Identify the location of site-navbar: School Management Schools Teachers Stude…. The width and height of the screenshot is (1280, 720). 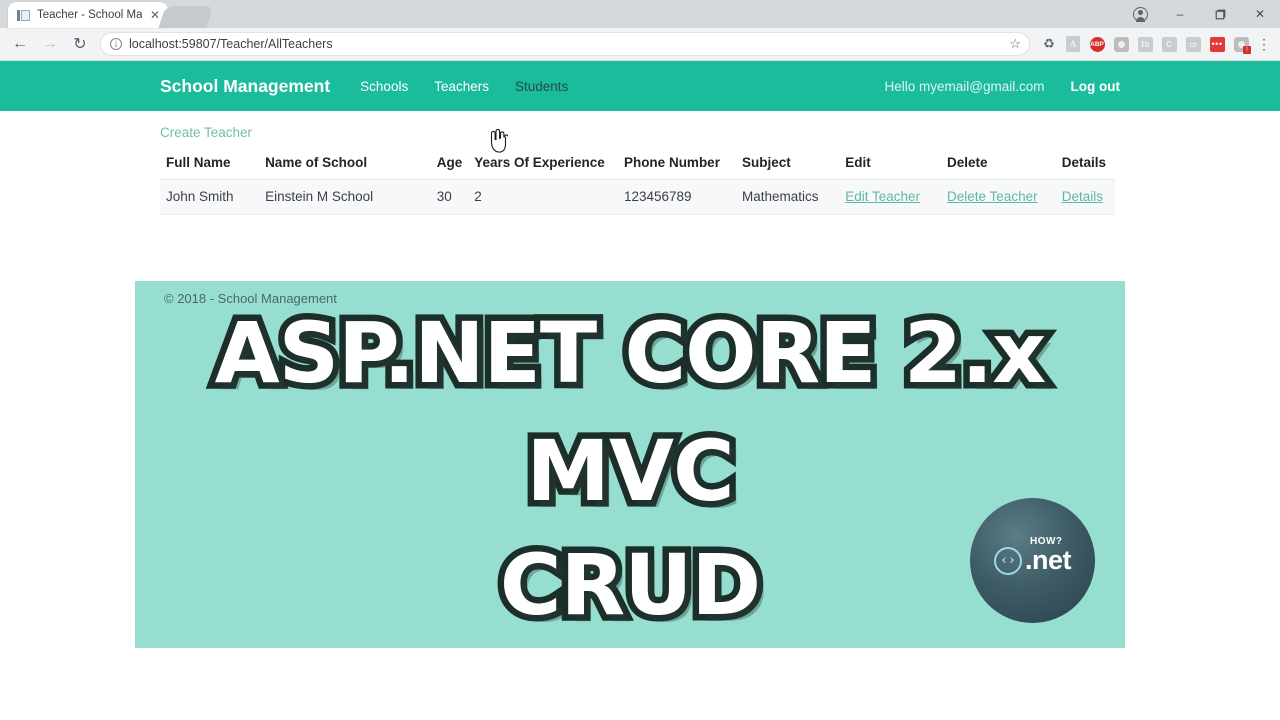
(640, 86).